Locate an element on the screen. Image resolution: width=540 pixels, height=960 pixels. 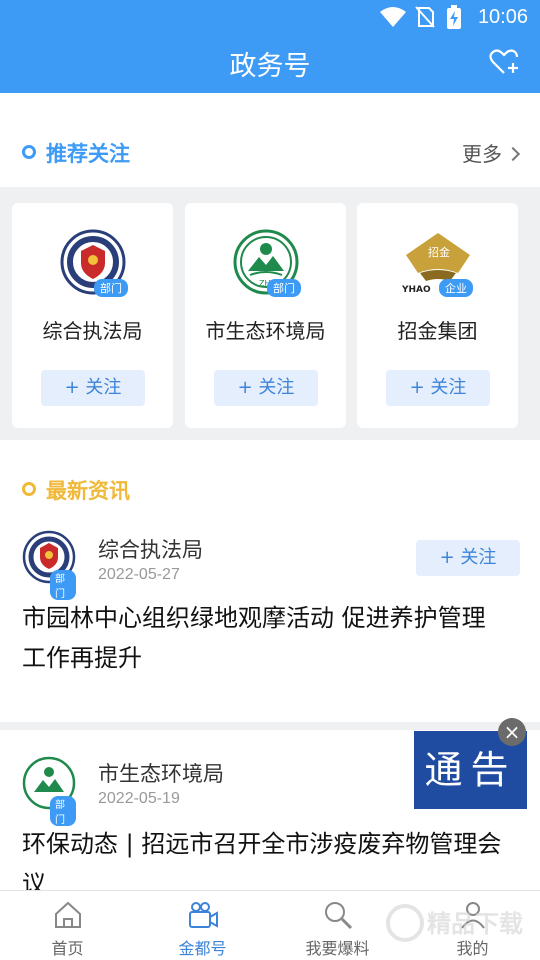
news-date: 2022-05-27 is located at coordinates (139, 574).